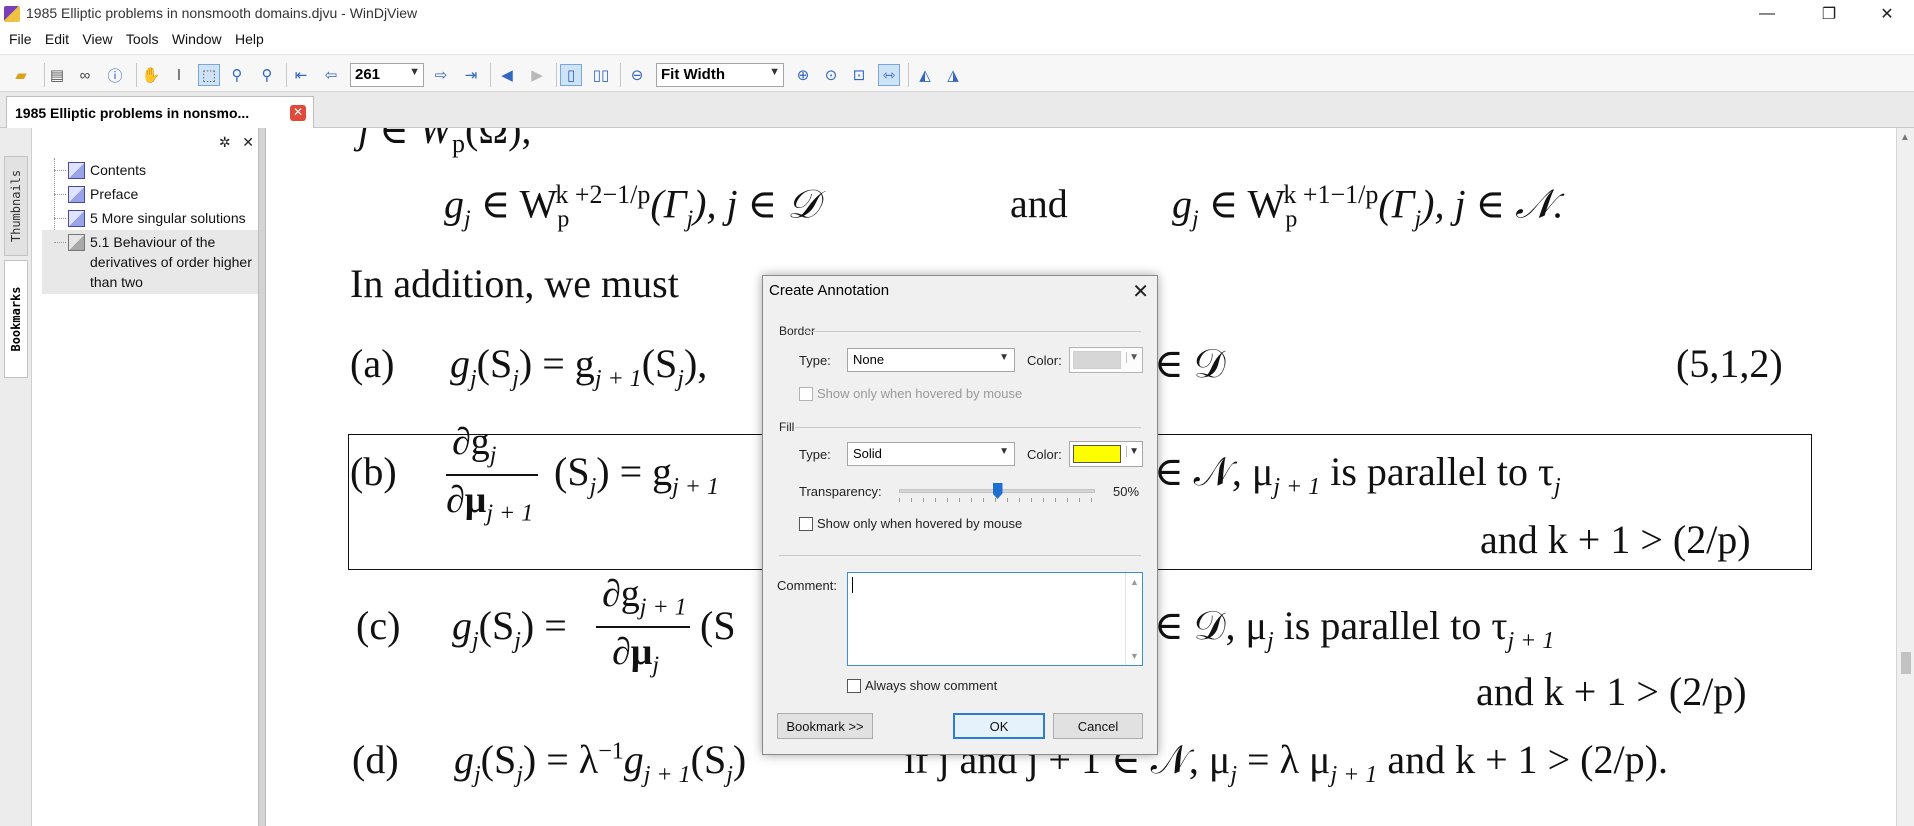  What do you see at coordinates (571, 75) in the screenshot?
I see `single-page-icon: ▯` at bounding box center [571, 75].